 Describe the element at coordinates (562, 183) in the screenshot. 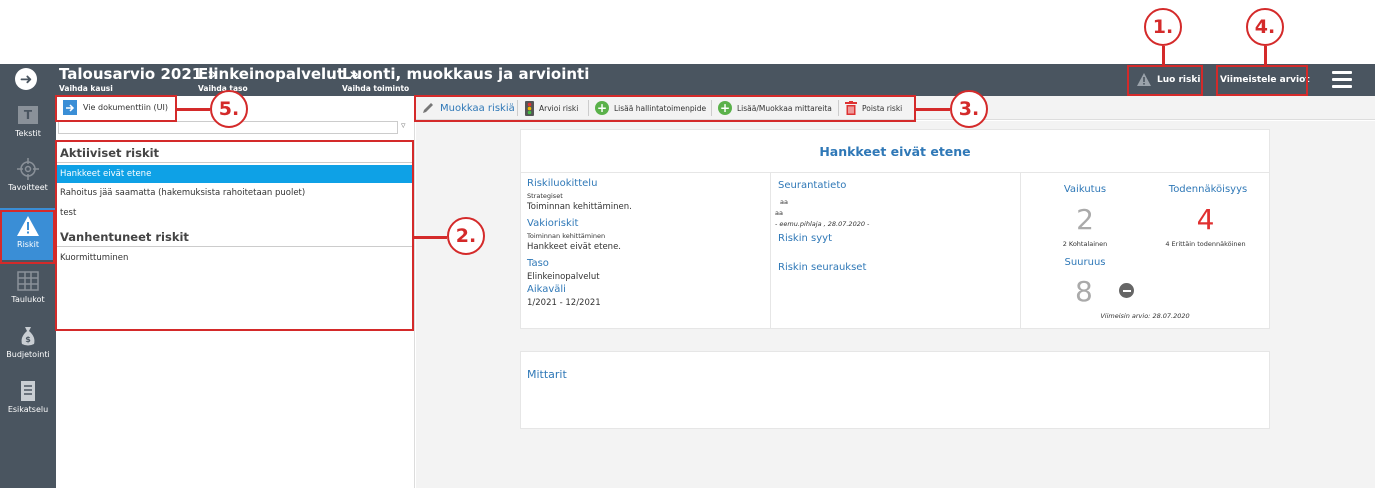

I see `classification-label: Riskiluokittelu` at that location.